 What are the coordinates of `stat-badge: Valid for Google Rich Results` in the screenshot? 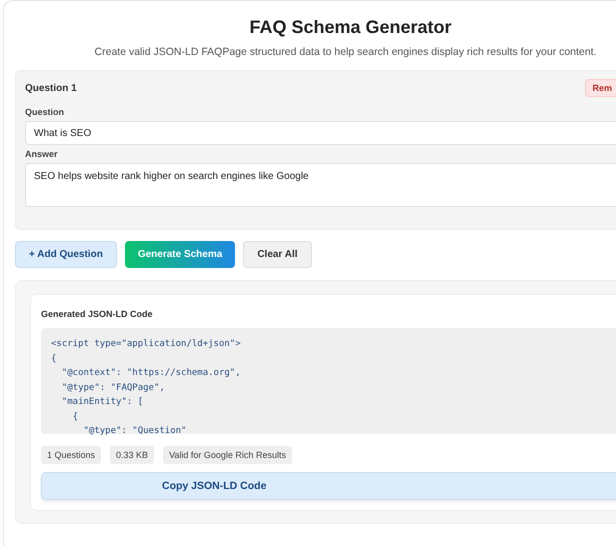 It's located at (227, 455).